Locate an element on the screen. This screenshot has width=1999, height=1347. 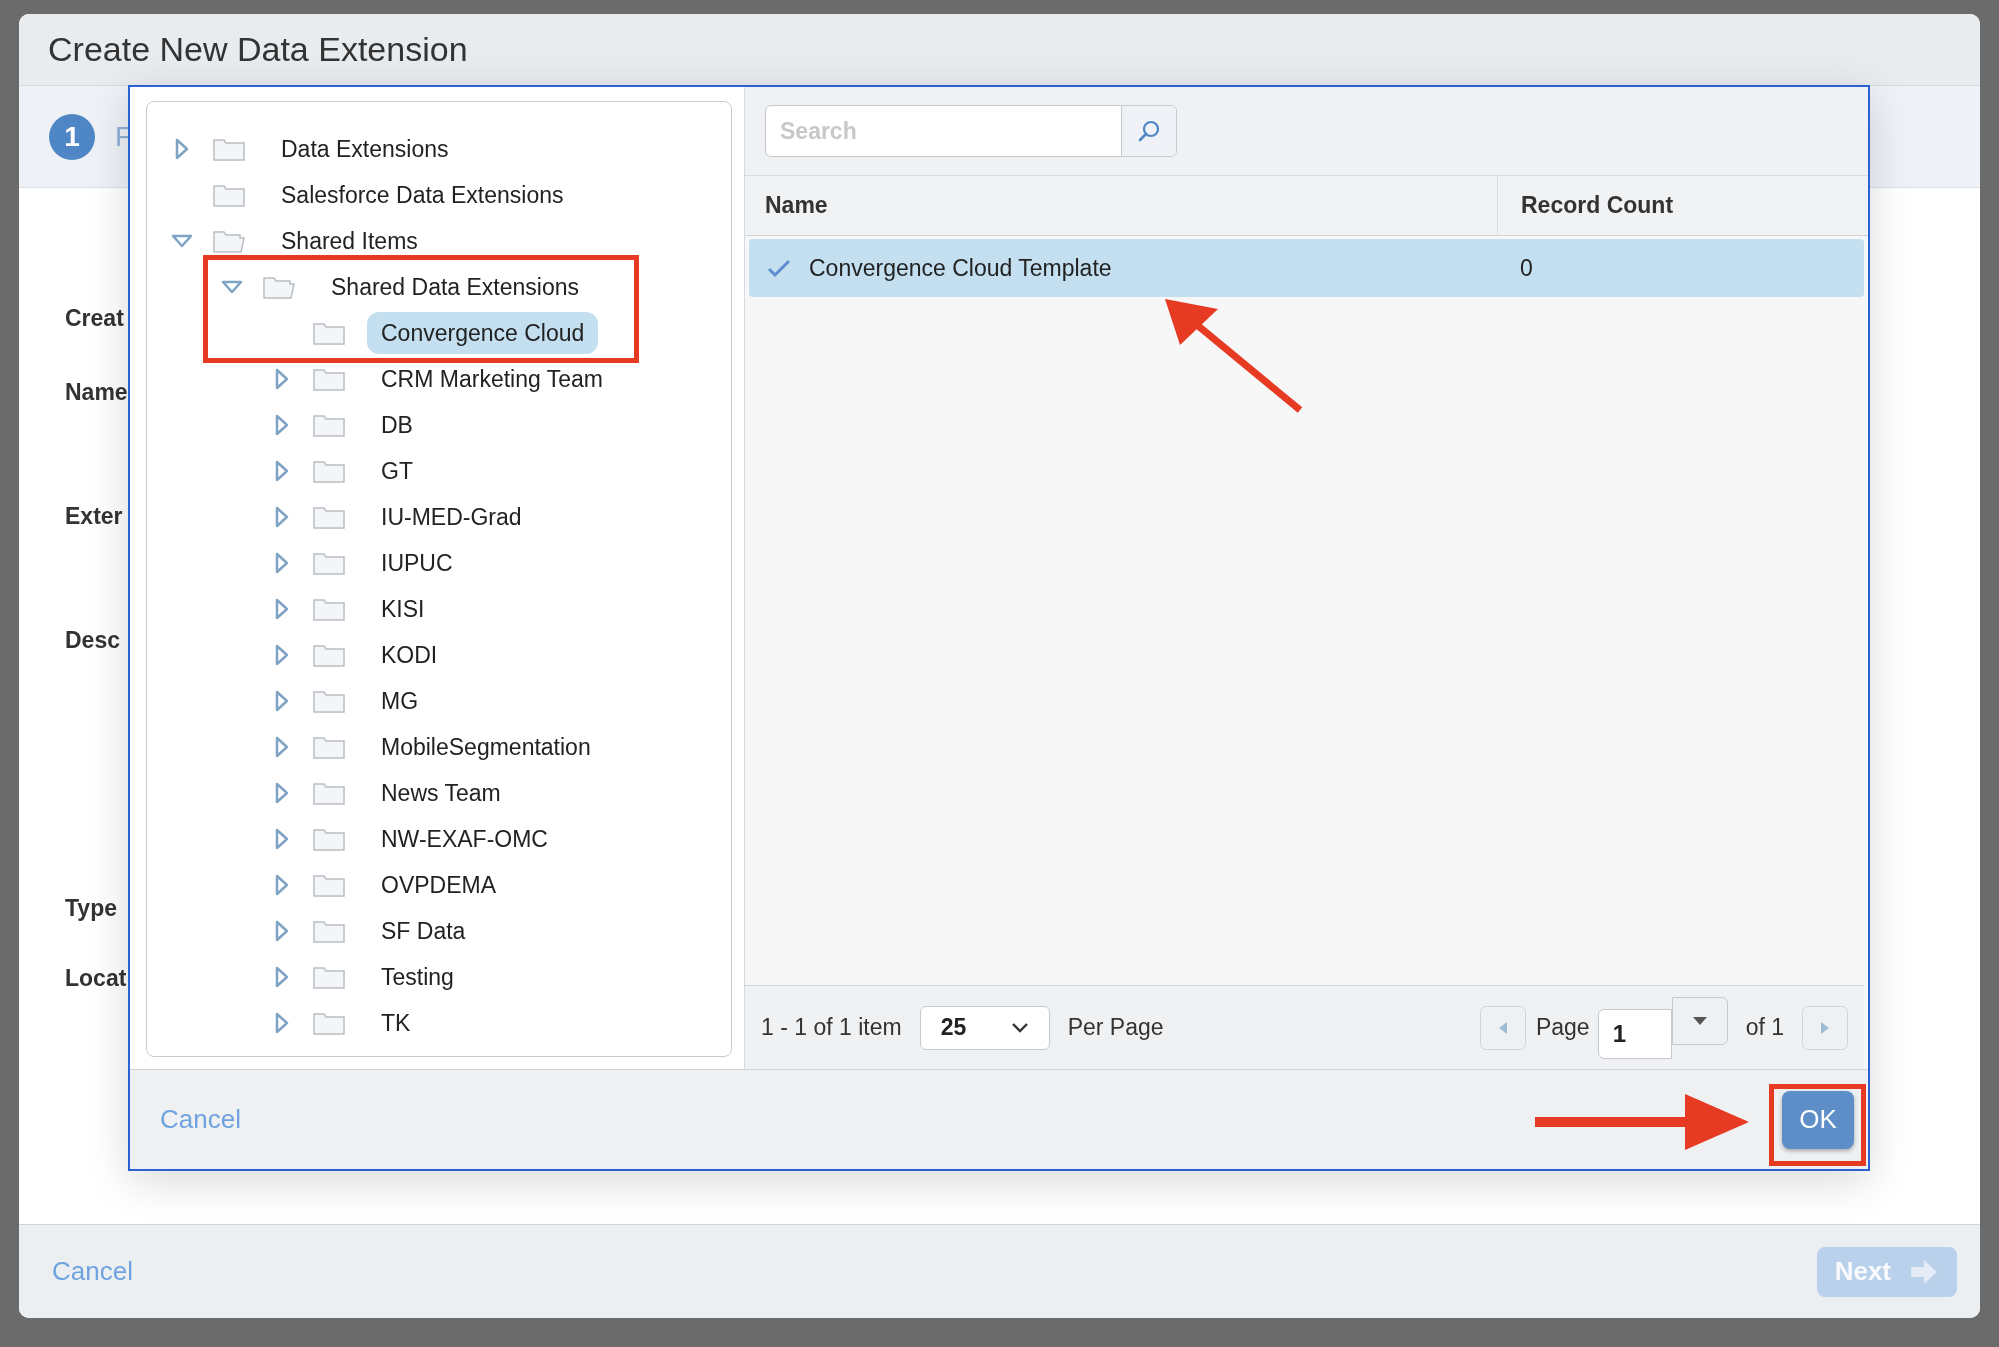
per-page-select: 25 is located at coordinates (984, 1027).